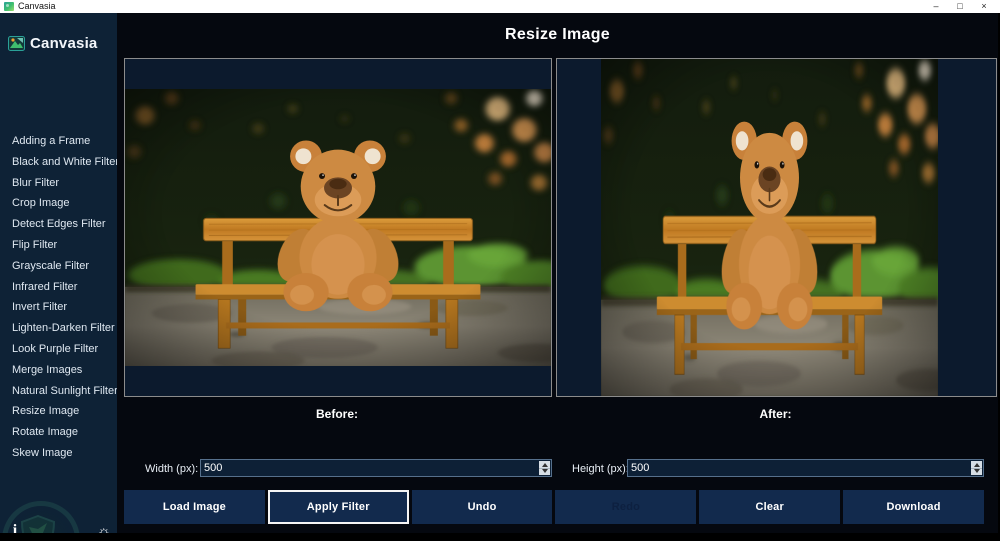 The height and width of the screenshot is (541, 1000). I want to click on redo-button: Redo, so click(626, 507).